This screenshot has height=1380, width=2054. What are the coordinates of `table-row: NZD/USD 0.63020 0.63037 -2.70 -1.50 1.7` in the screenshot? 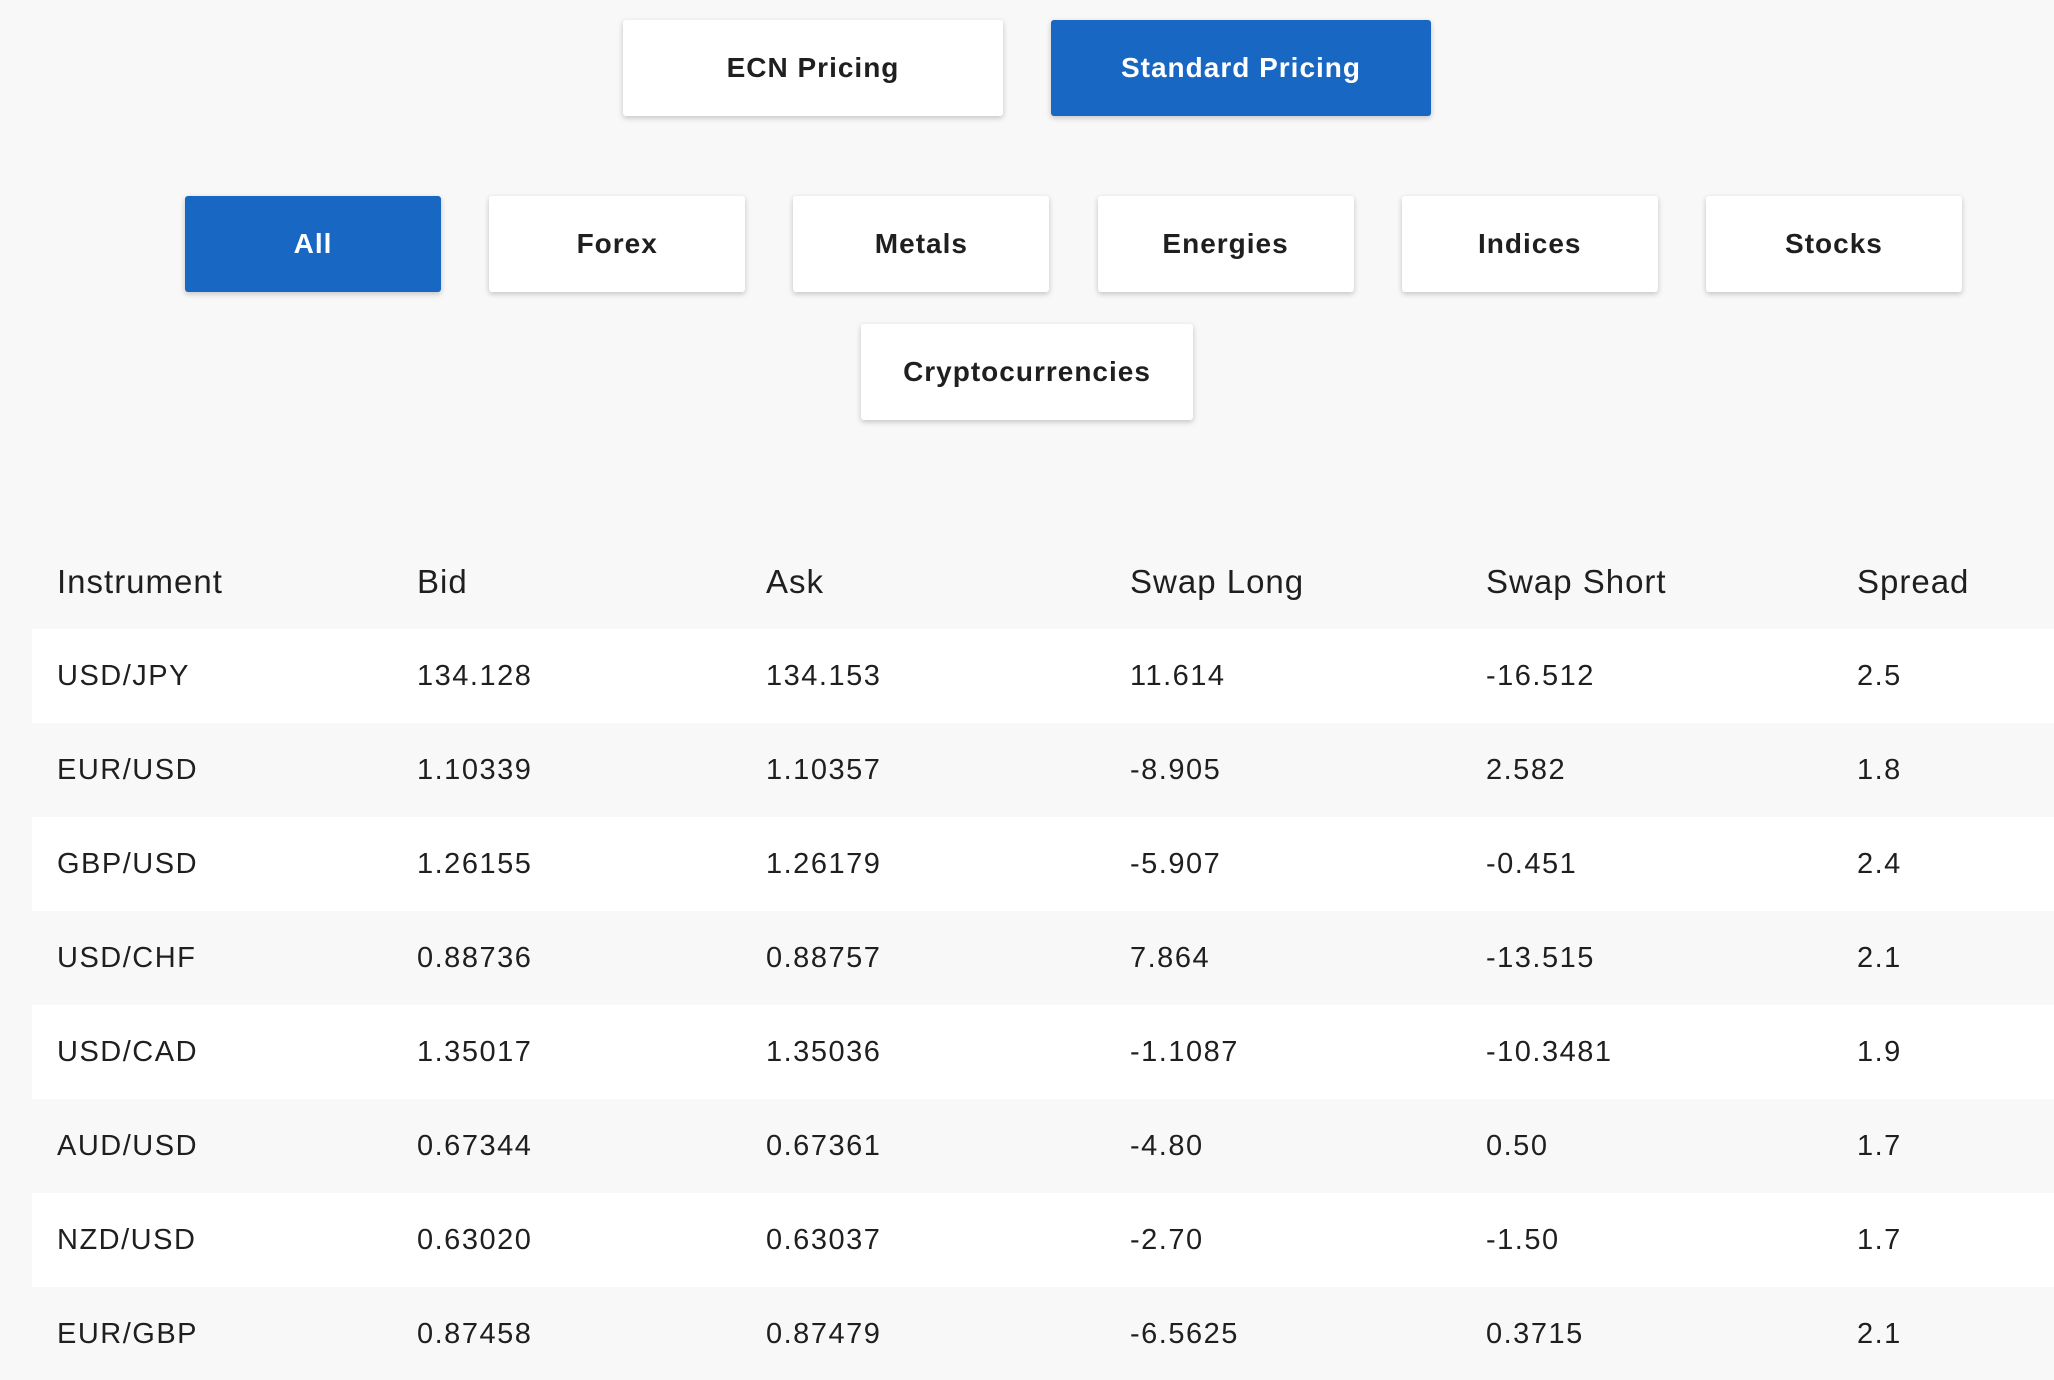 It's located at (1043, 1240).